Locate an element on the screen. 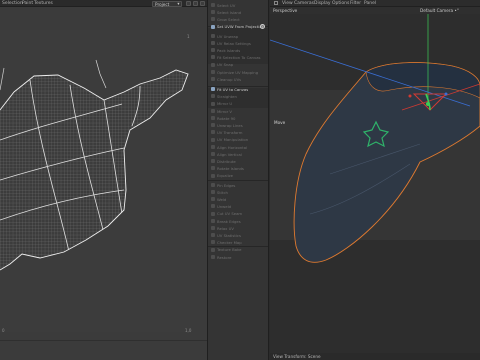 Image resolution: width=480 pixels, height=360 pixels. gear-icon: ⚙ is located at coordinates (262, 27).